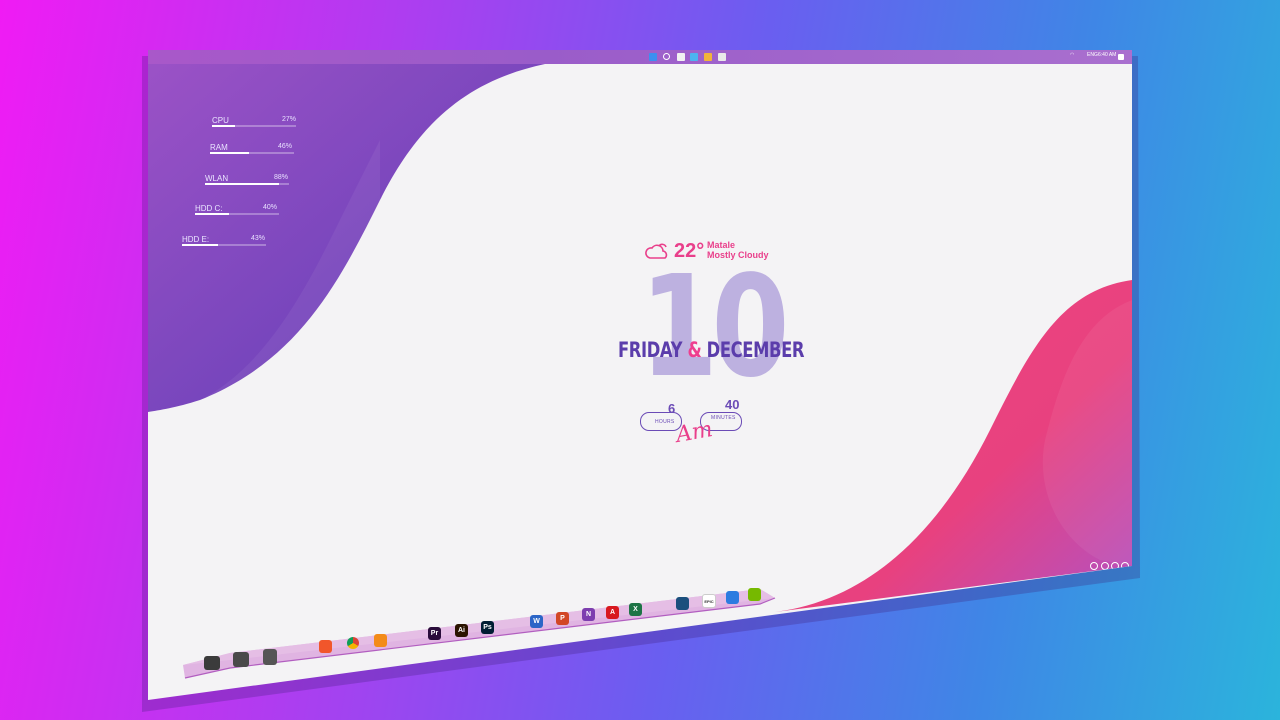 This screenshot has width=1280, height=720. What do you see at coordinates (212, 663) in the screenshot?
I see `this-pc-icon` at bounding box center [212, 663].